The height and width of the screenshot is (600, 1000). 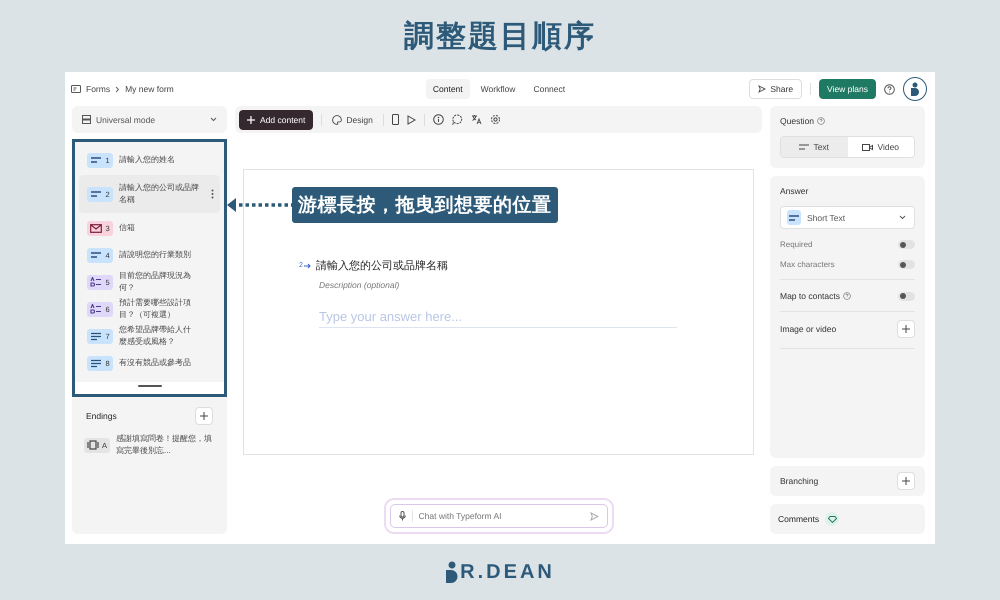 I want to click on add-ending-button, so click(x=204, y=416).